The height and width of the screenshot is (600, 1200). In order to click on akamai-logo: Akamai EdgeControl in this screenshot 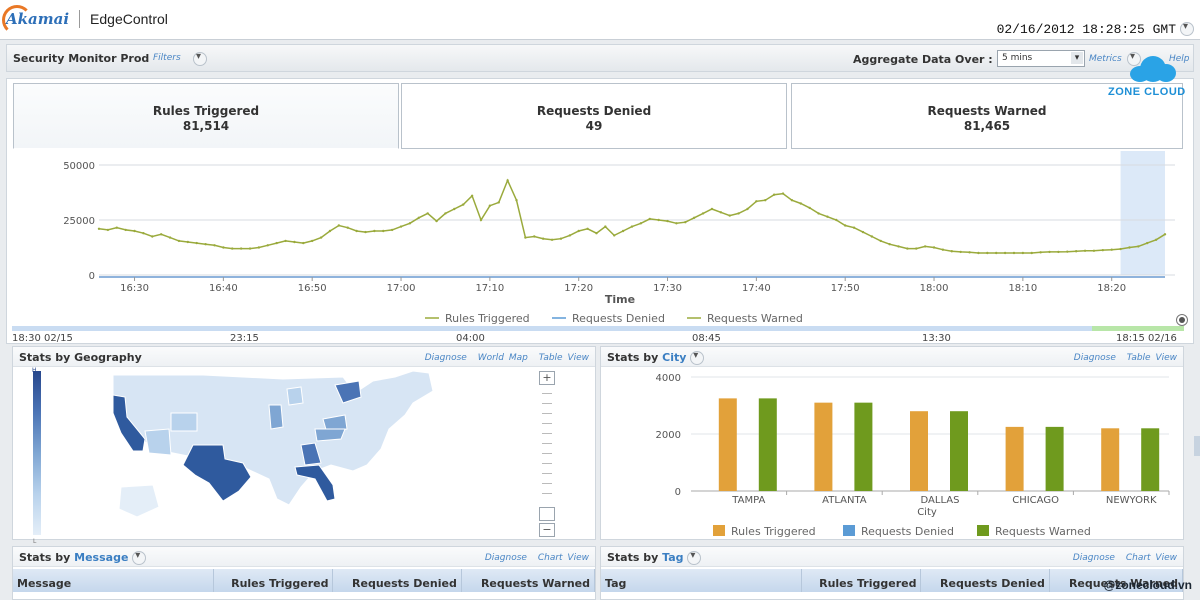, I will do `click(84, 20)`.